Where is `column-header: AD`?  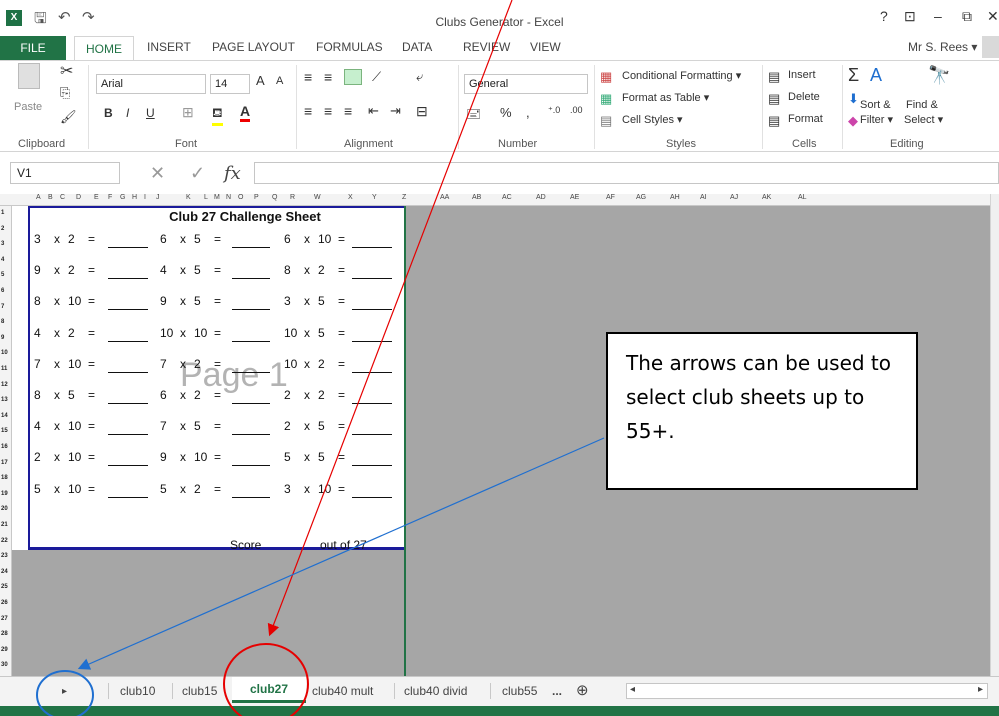 column-header: AD is located at coordinates (541, 197).